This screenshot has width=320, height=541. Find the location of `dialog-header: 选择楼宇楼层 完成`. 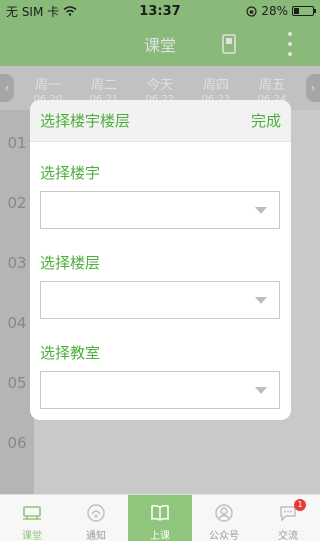

dialog-header: 选择楼宇楼层 完成 is located at coordinates (160, 121).